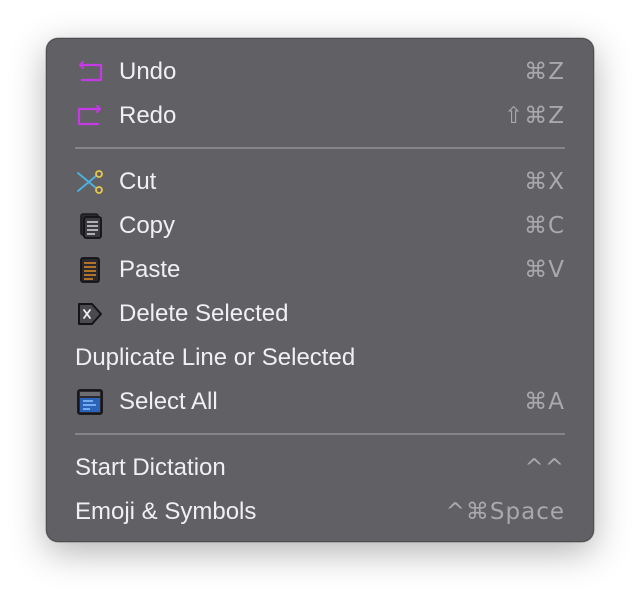  Describe the element at coordinates (90, 226) in the screenshot. I see `copy-icon` at that location.